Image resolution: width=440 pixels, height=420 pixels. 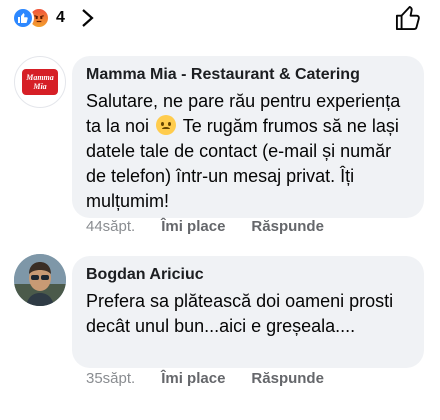 I want to click on avatar, so click(x=40, y=280).